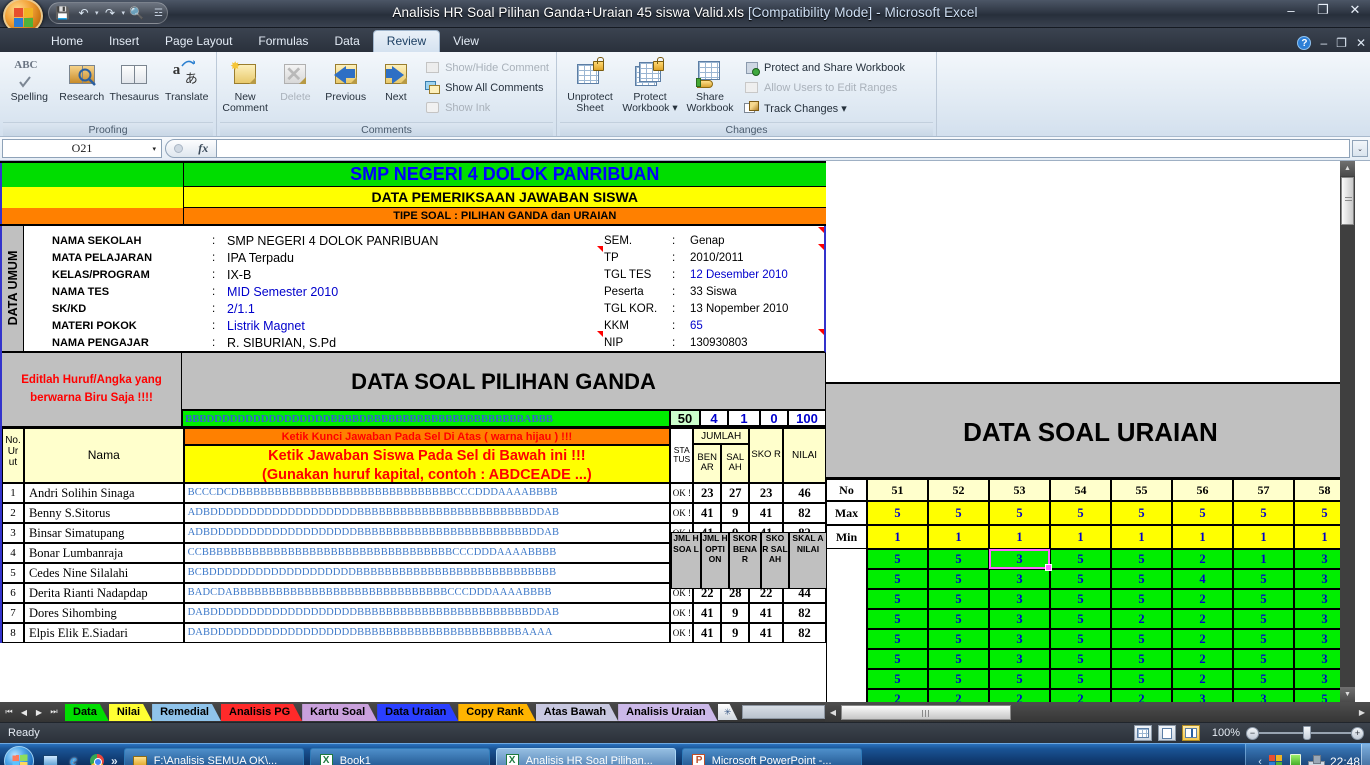 The height and width of the screenshot is (765, 1370). I want to click on insert-function-group: fx, so click(191, 148).